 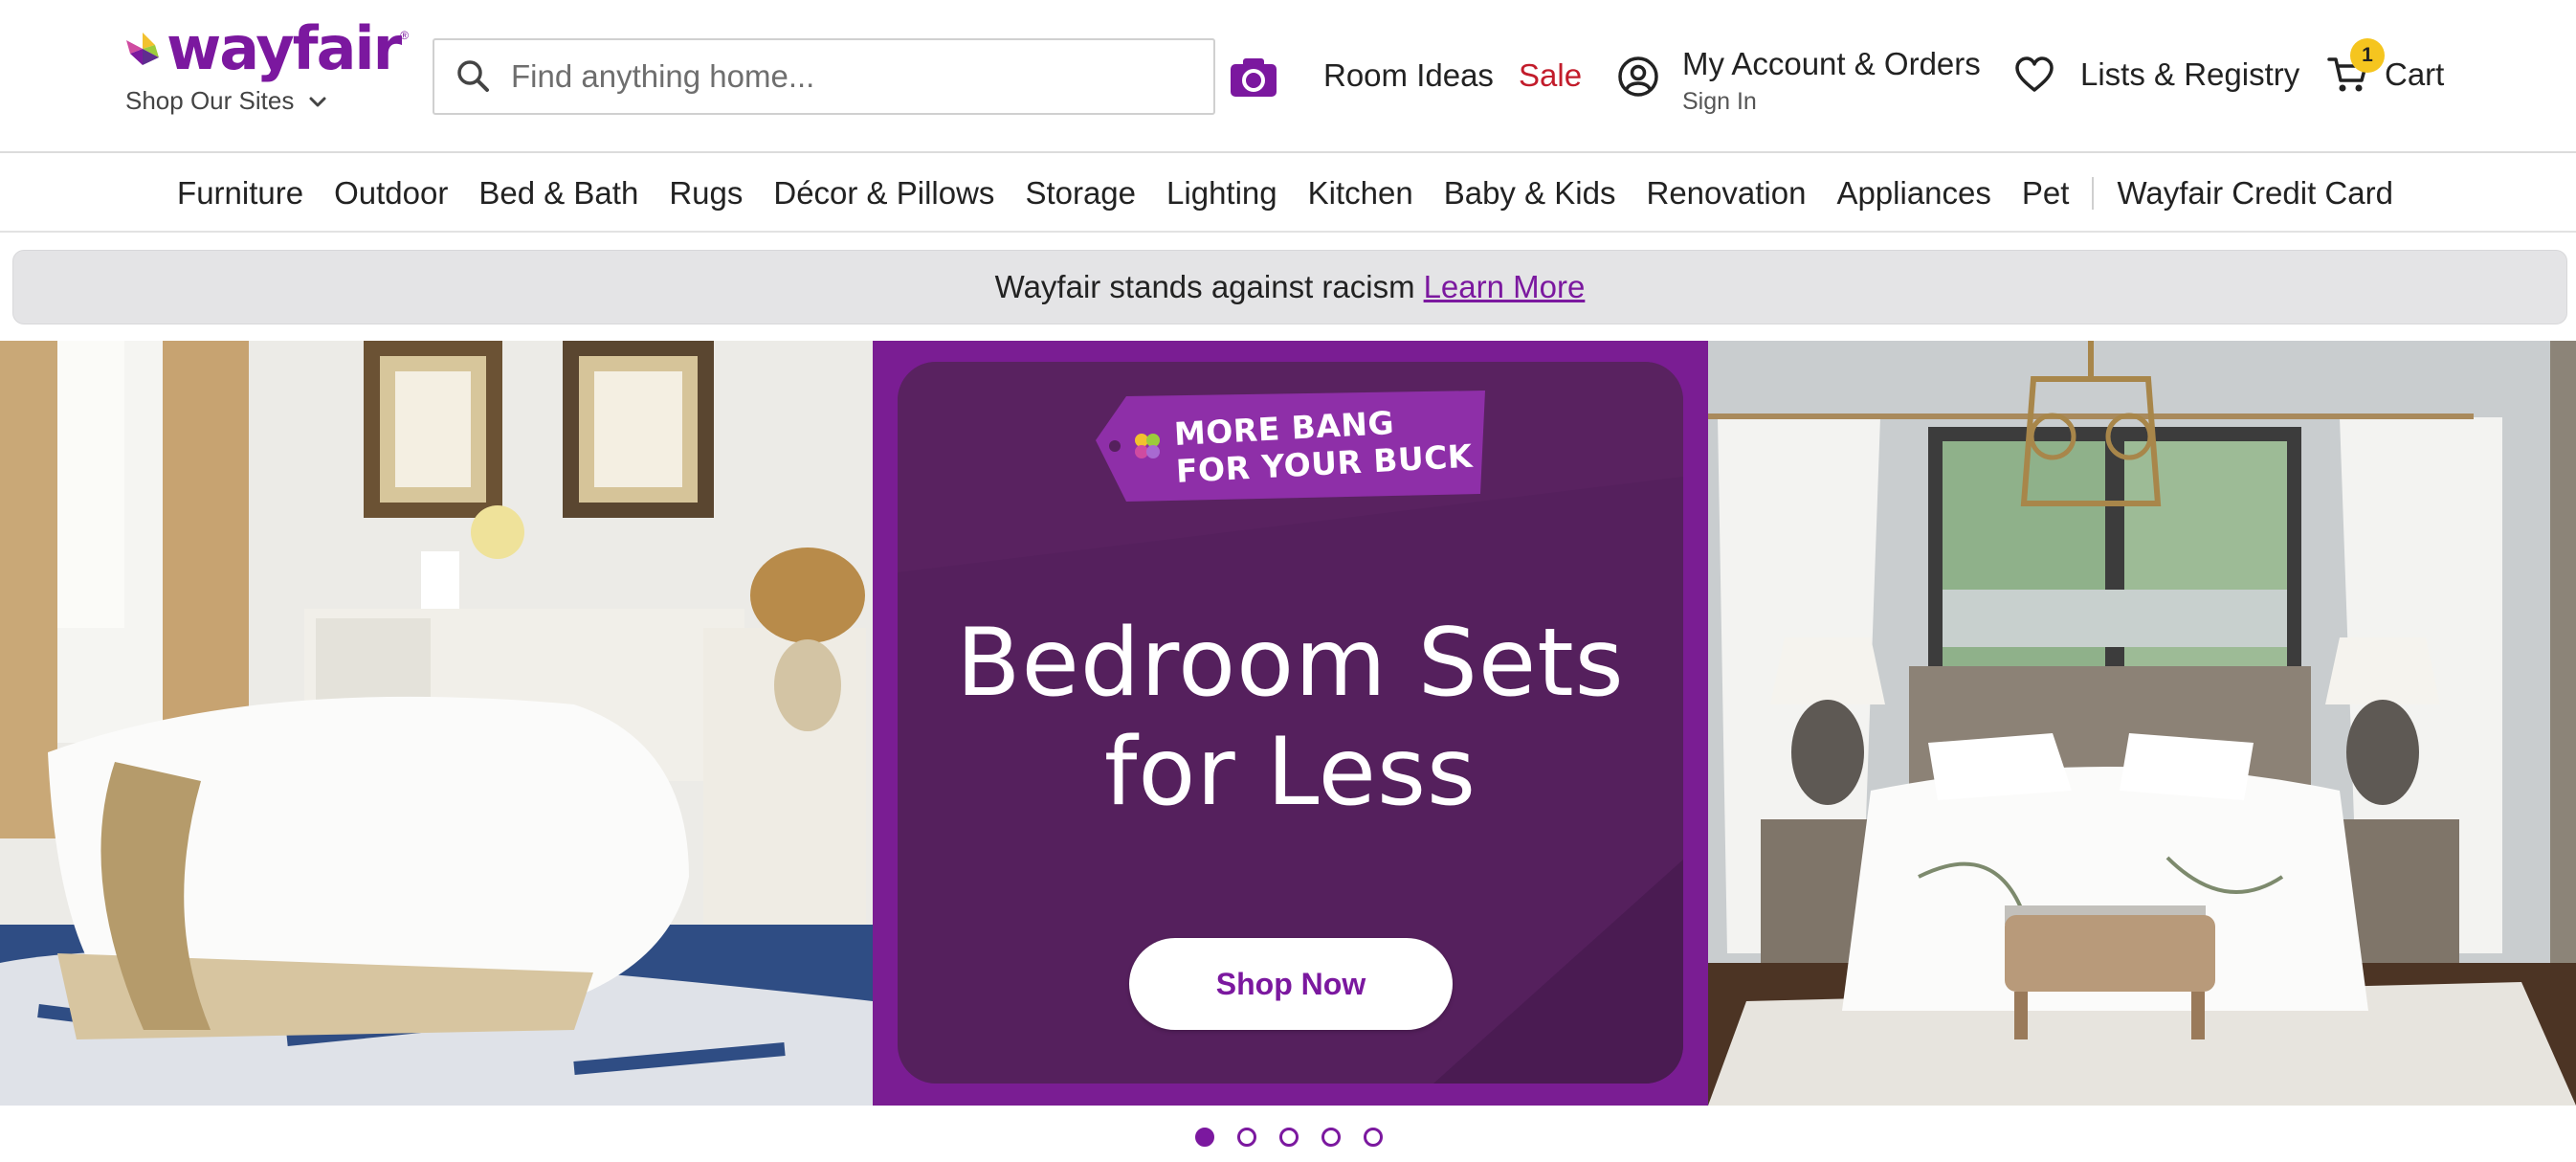 What do you see at coordinates (1530, 193) in the screenshot?
I see `category-baby-kids: Baby & Kids` at bounding box center [1530, 193].